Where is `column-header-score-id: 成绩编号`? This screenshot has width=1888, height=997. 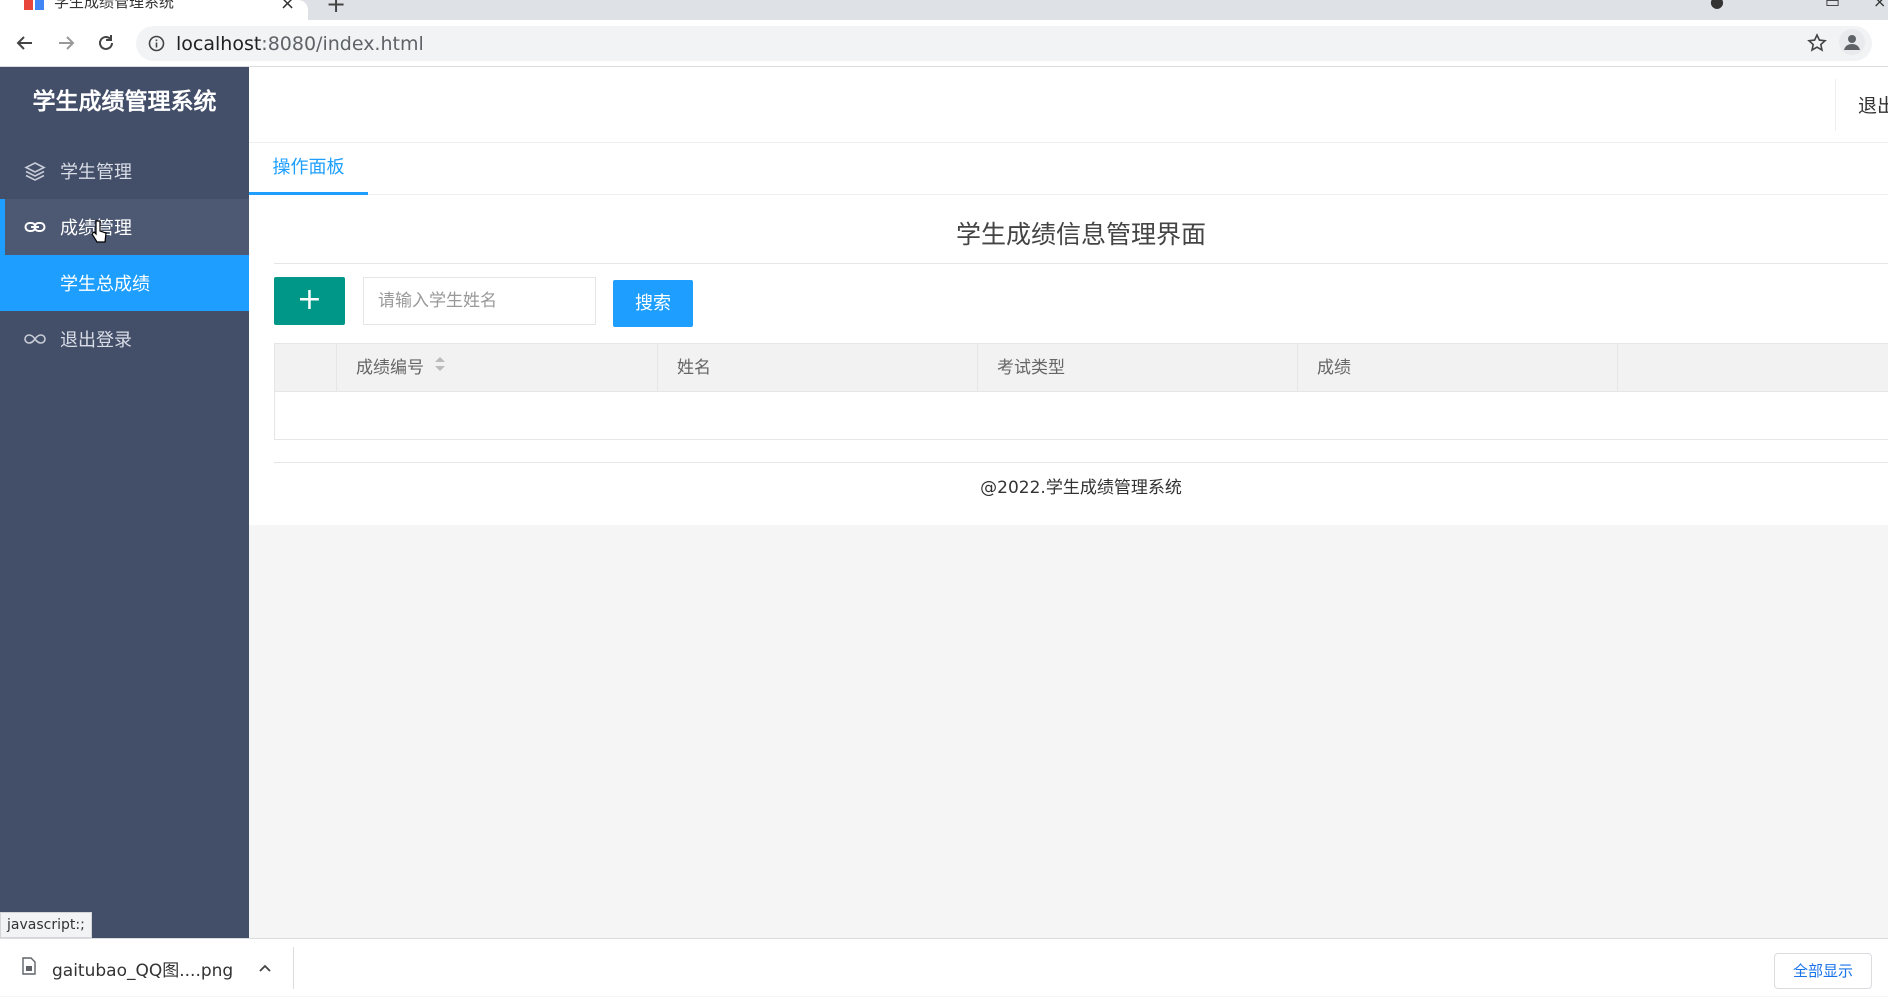 column-header-score-id: 成绩编号 is located at coordinates (497, 368).